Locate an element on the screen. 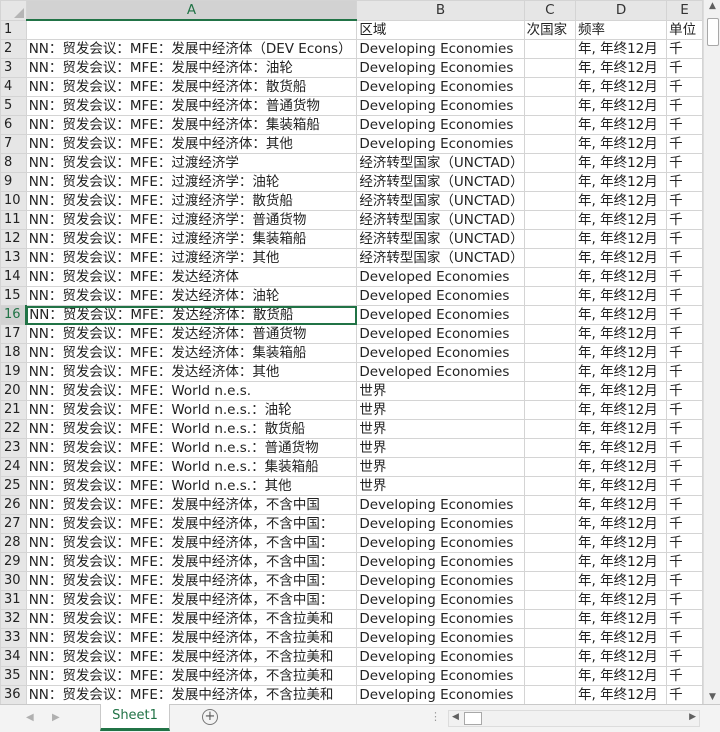  next-sheet-icon: ▶ is located at coordinates (56, 717).